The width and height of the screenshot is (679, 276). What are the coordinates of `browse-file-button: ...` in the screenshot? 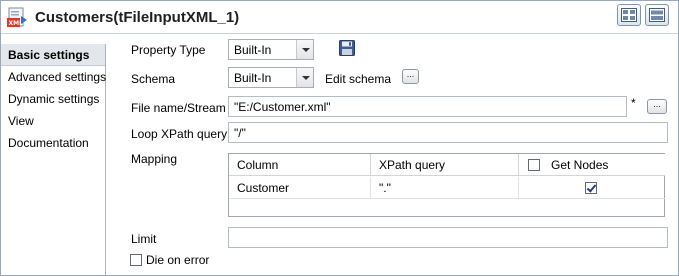 It's located at (657, 106).